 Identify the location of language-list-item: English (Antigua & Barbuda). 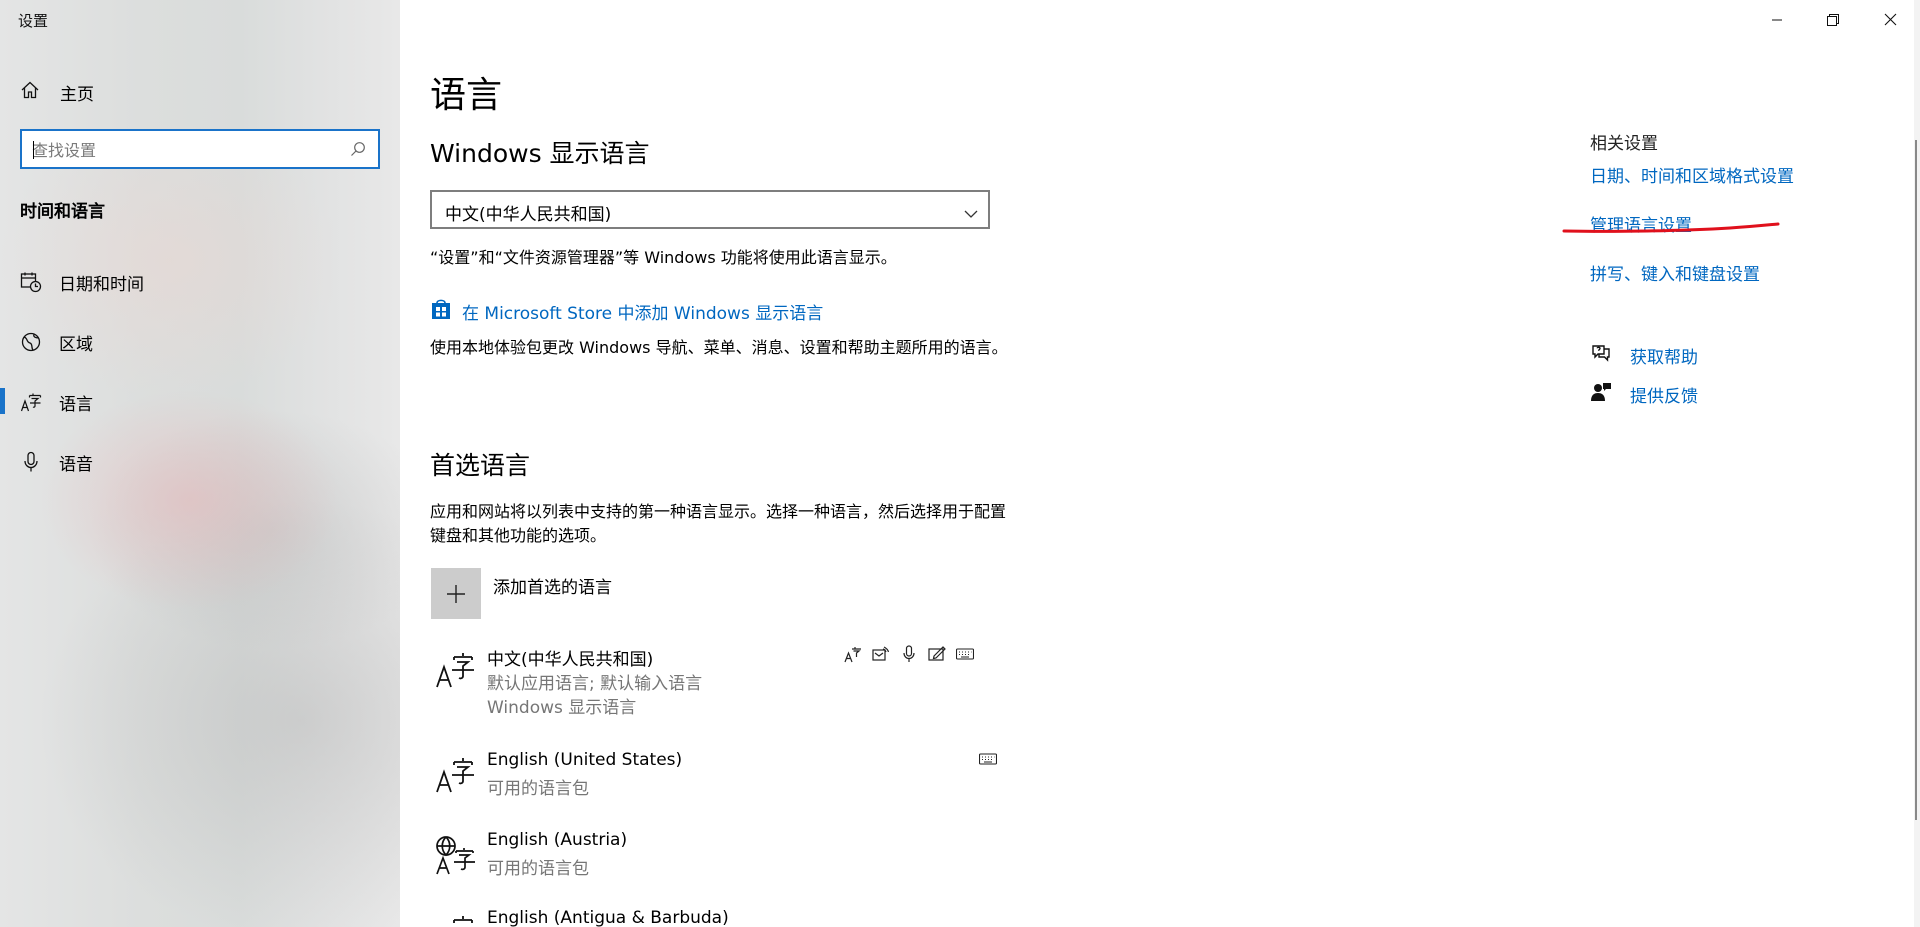
(720, 917).